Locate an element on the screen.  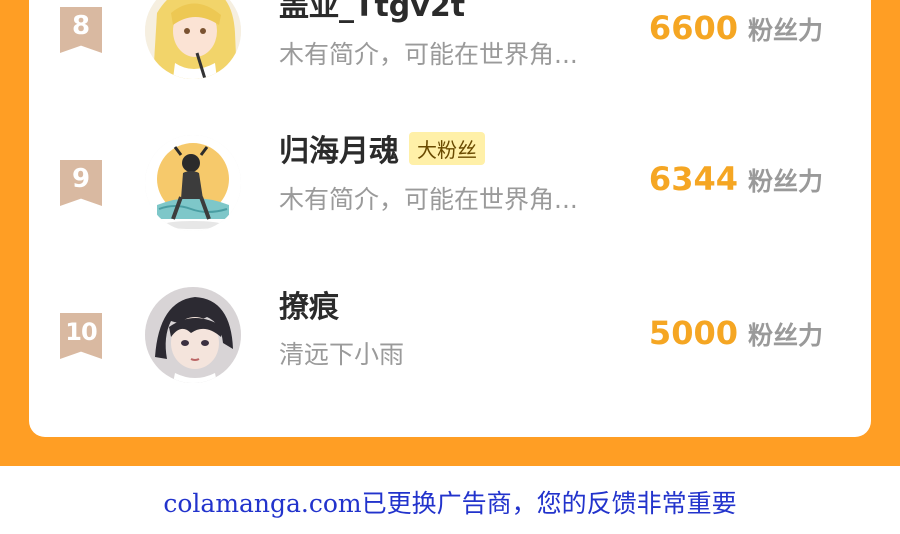
dark-hair-boy-avatar-icon is located at coordinates (193, 335).